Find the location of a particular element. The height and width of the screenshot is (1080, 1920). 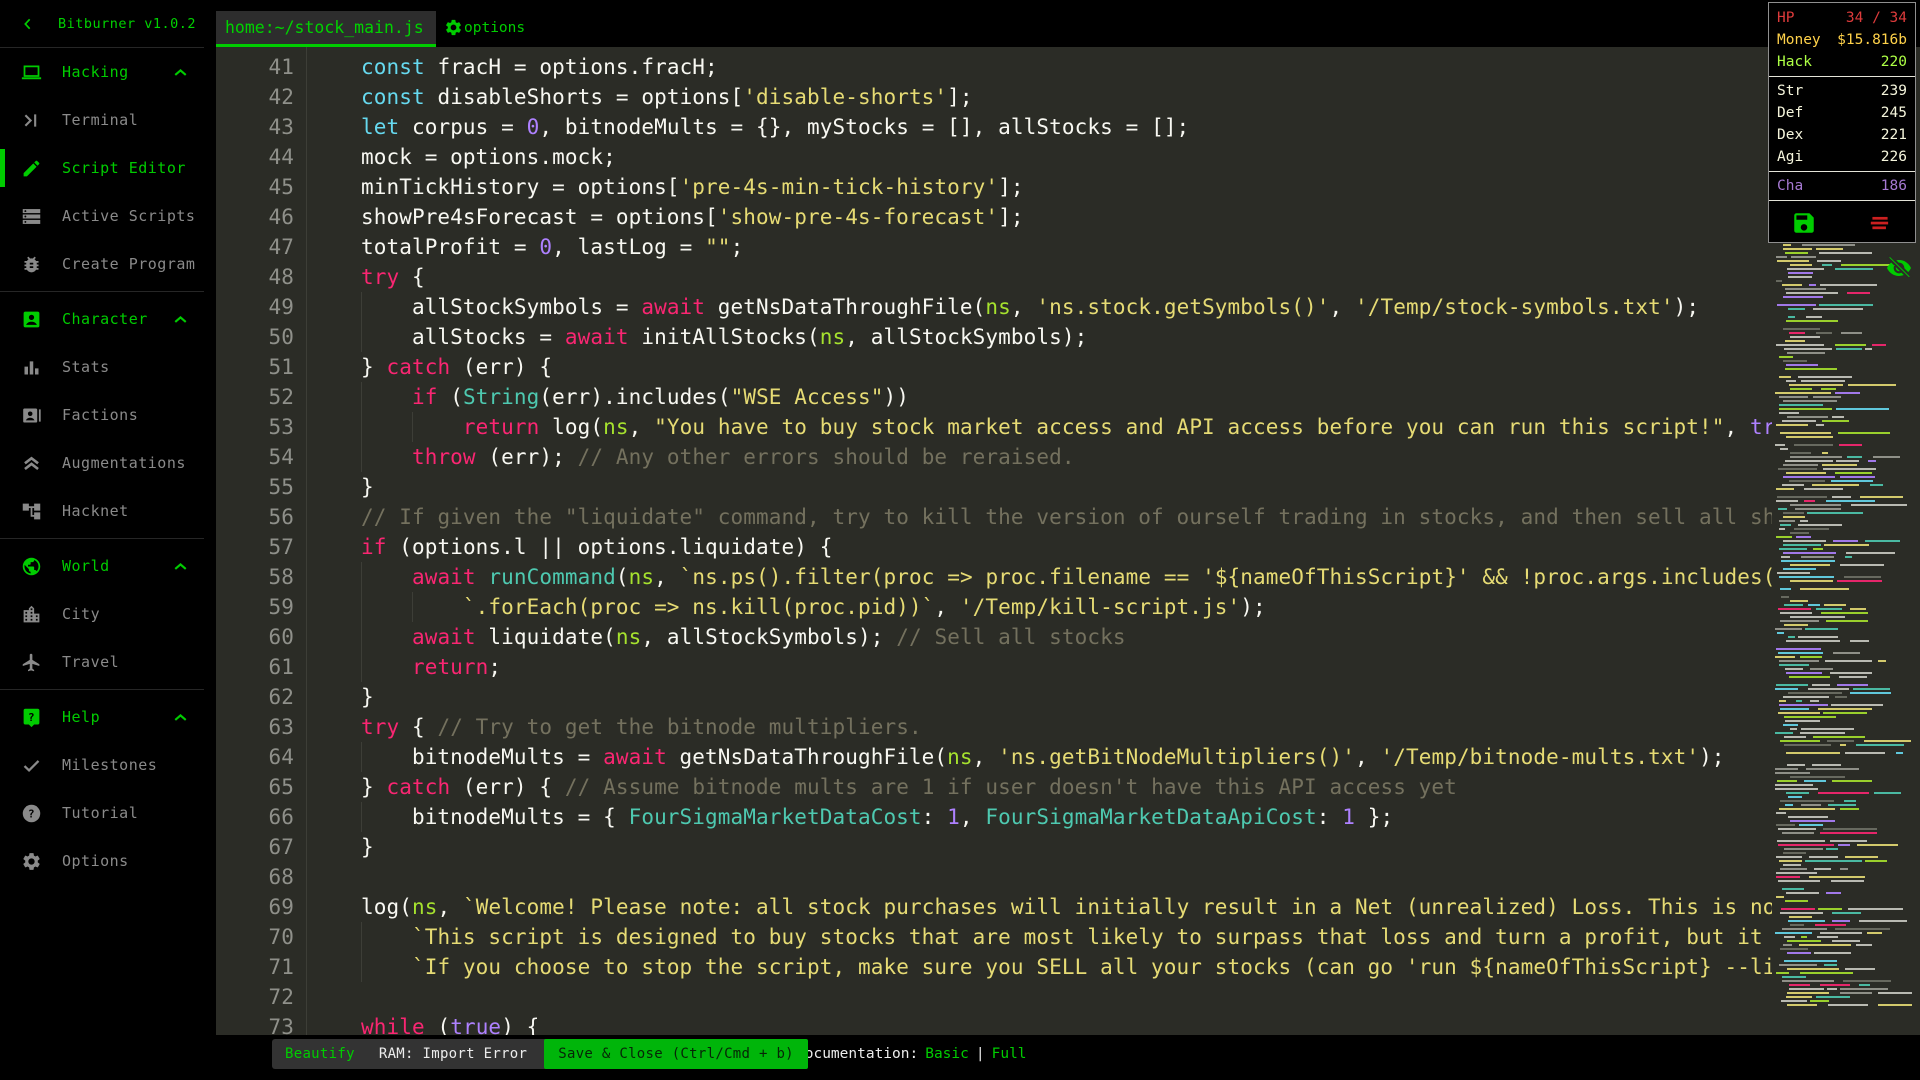

code-token: allStockSymbols = is located at coordinates (476, 307).